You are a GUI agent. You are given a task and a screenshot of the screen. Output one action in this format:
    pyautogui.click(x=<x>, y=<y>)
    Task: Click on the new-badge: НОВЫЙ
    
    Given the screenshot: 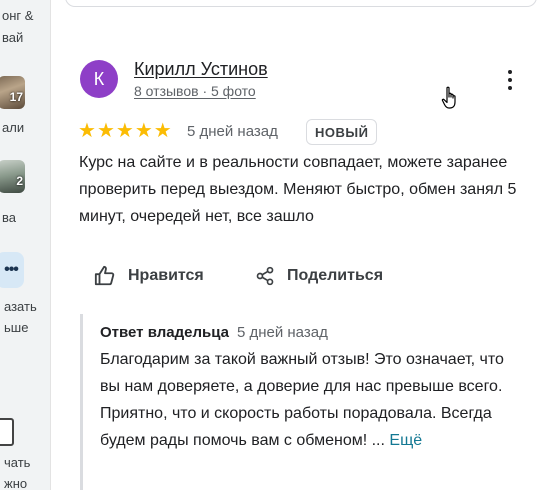 What is the action you would take?
    pyautogui.click(x=342, y=132)
    